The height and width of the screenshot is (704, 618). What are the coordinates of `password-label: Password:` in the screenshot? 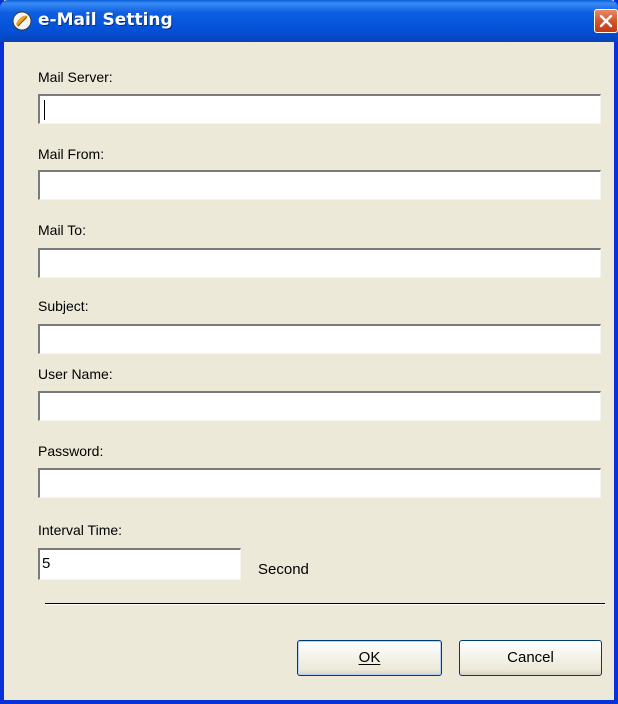 It's located at (71, 451).